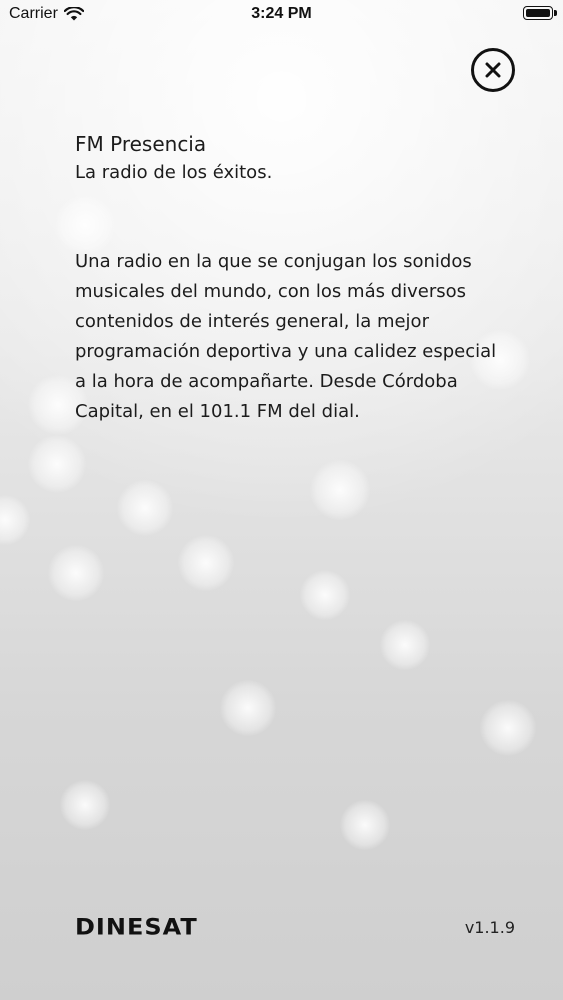 Image resolution: width=563 pixels, height=1000 pixels. Describe the element at coordinates (136, 927) in the screenshot. I see `dinesat-logo: DINESAT` at that location.